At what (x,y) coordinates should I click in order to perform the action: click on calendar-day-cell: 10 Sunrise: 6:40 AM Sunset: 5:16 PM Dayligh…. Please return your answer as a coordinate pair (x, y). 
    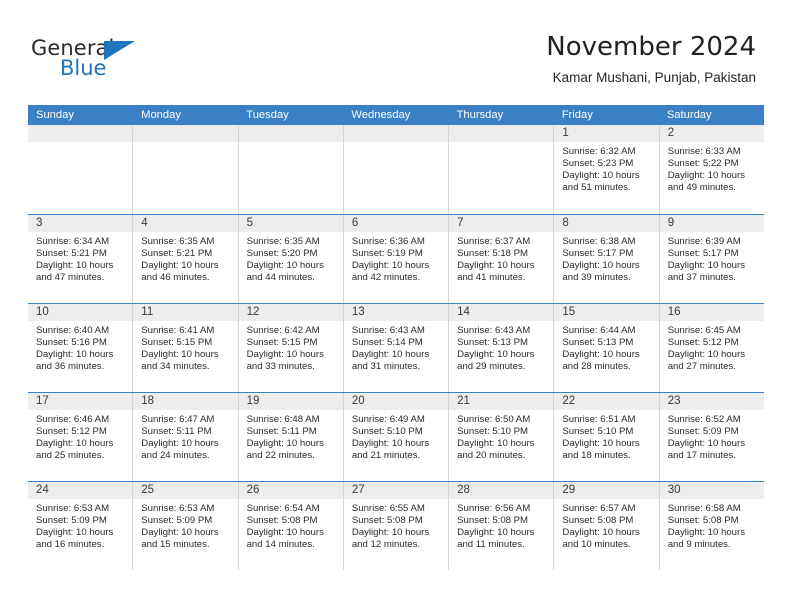
    Looking at the image, I should click on (81, 348).